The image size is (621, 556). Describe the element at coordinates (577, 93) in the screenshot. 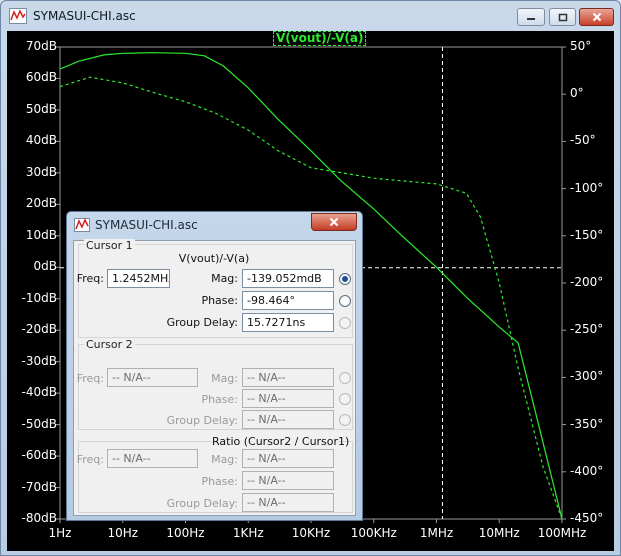

I see `y-right-tick-label: 0°` at that location.